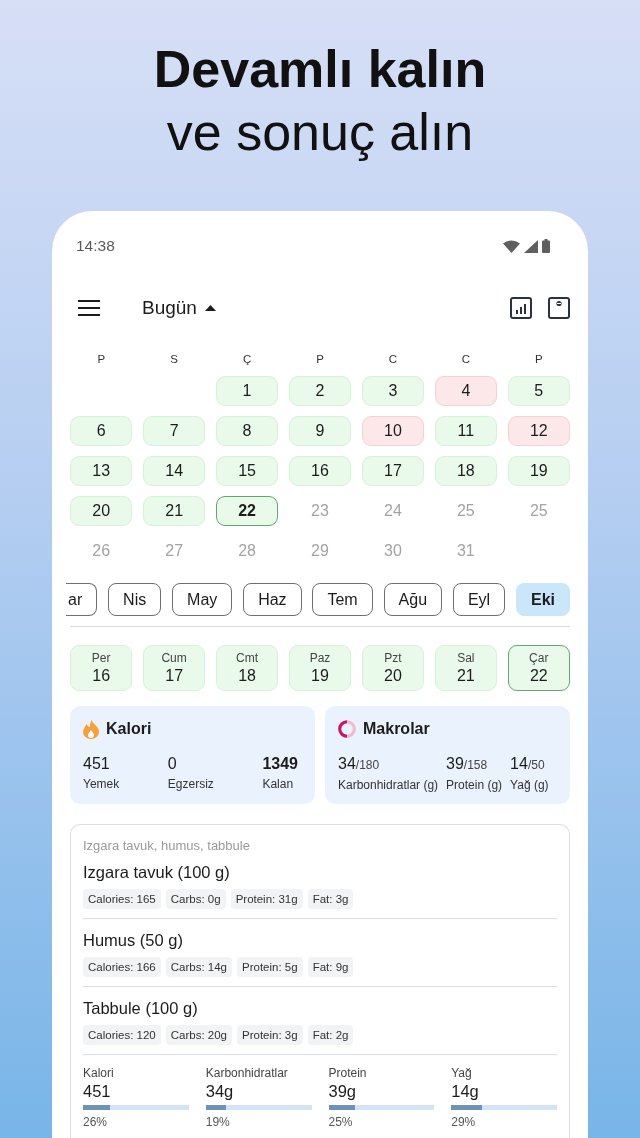 The image size is (640, 1138). Describe the element at coordinates (320, 69) in the screenshot. I see `headline-title: Devamlı kalın` at that location.